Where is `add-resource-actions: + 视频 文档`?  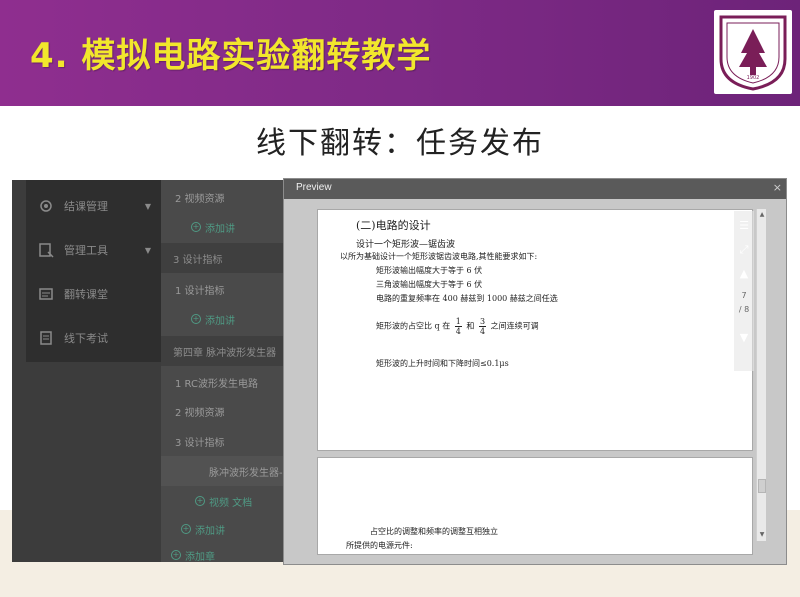 add-resource-actions: + 视频 文档 is located at coordinates (223, 501).